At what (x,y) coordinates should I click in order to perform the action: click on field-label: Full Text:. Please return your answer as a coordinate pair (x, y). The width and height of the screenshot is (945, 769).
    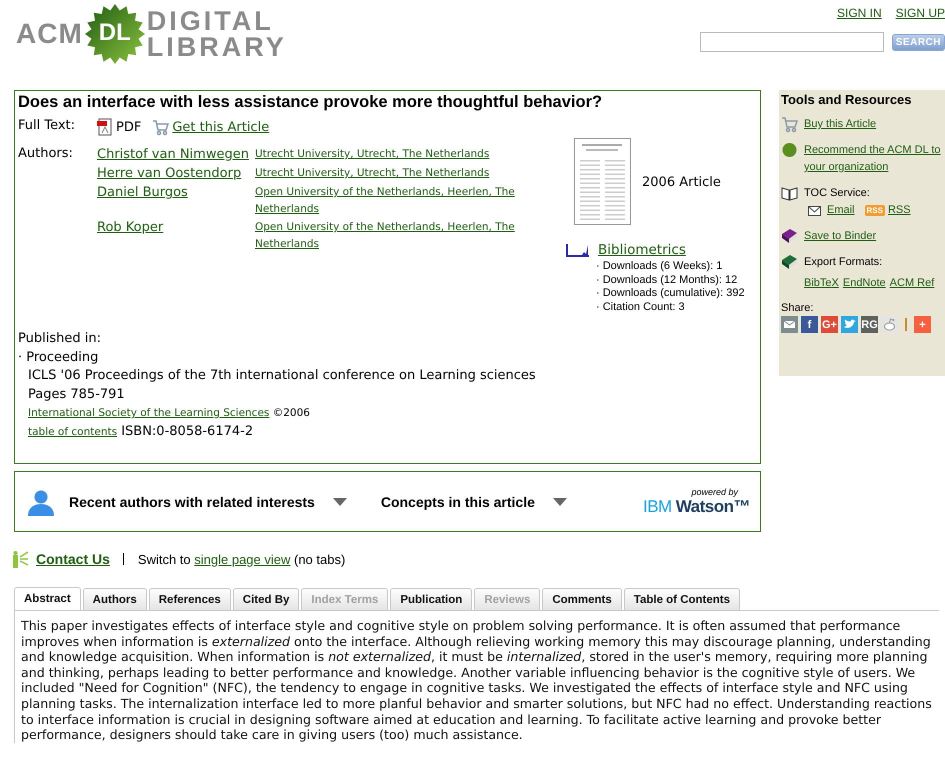
    Looking at the image, I should click on (47, 125).